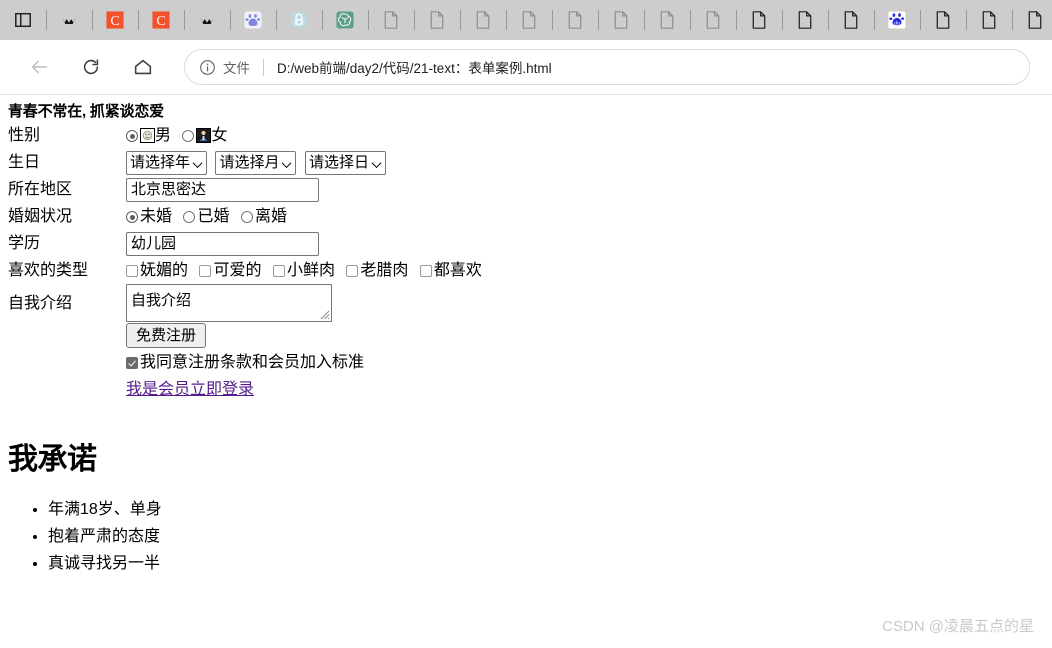  Describe the element at coordinates (256, 163) in the screenshot. I see `birthday-month-select: 请选择月` at that location.